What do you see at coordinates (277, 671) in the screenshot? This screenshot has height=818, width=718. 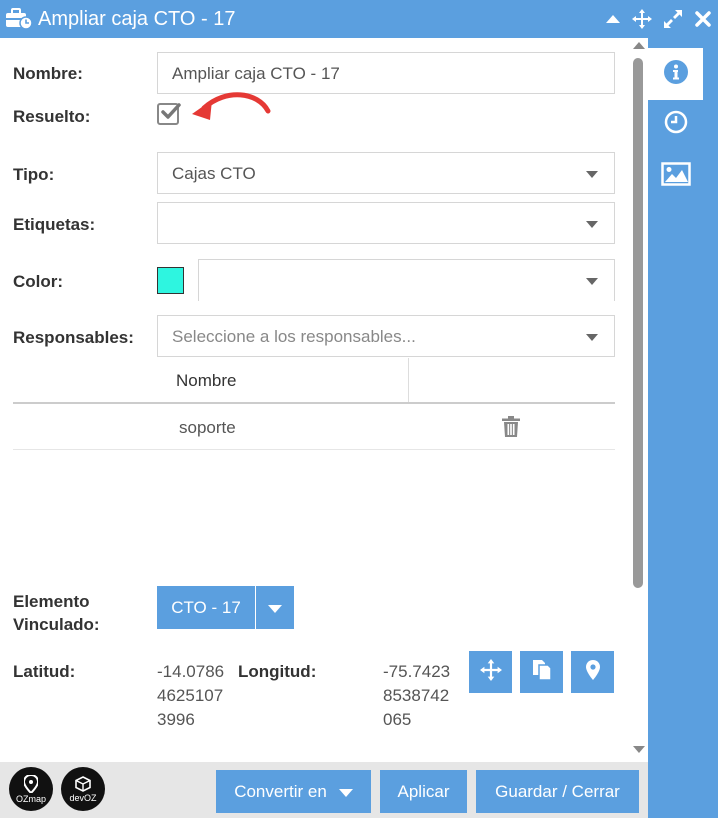 I see `longitud-label: Longitud:` at bounding box center [277, 671].